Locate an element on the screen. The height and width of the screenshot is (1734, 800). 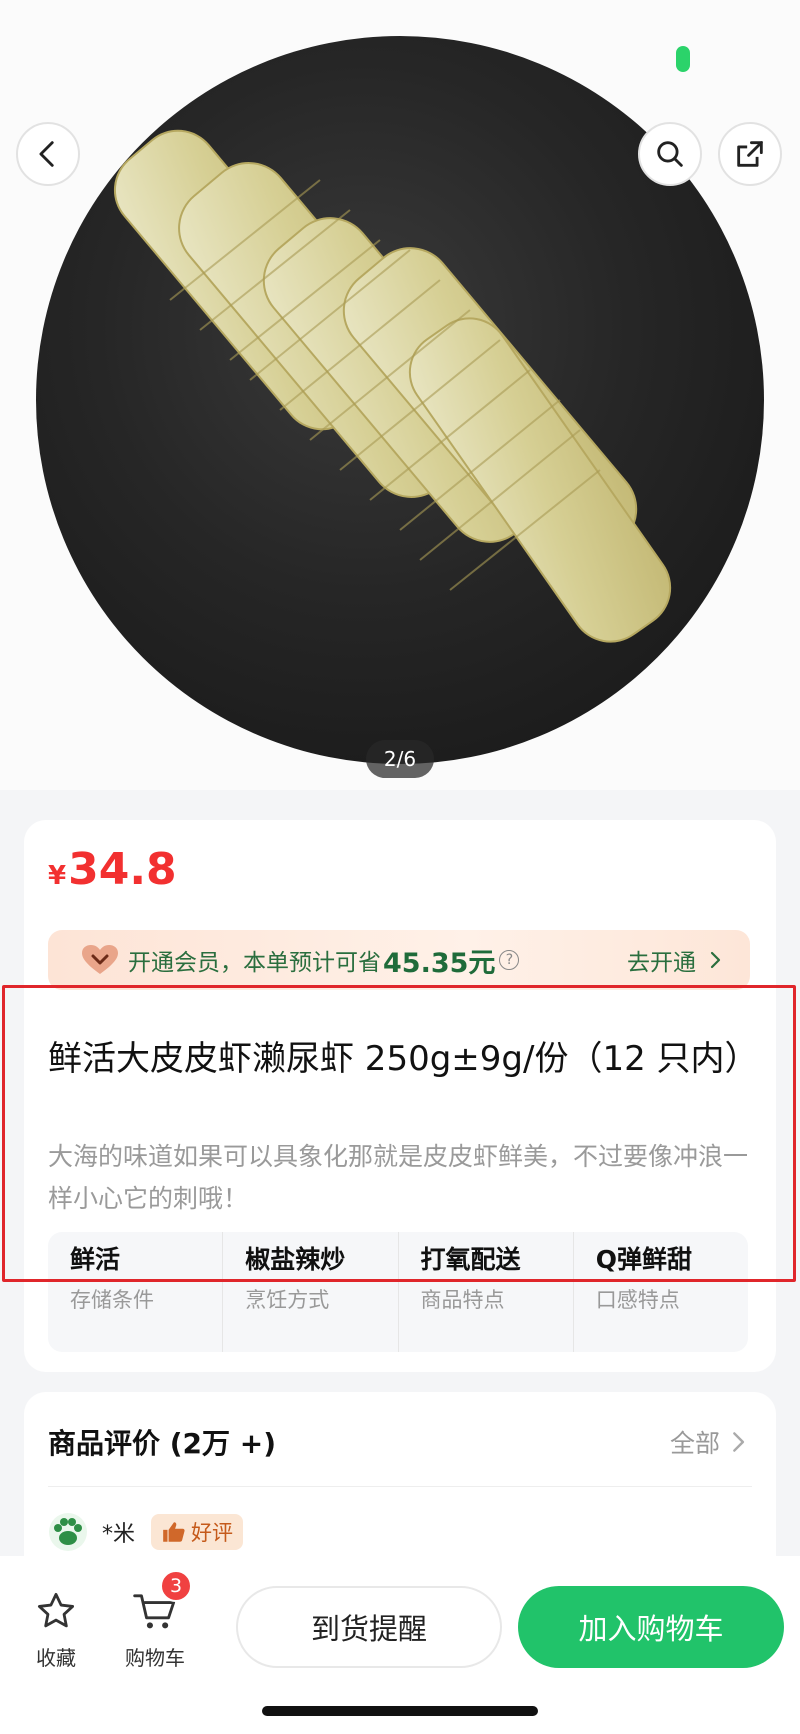
attribute-value: 打氧配送 is located at coordinates (470, 1259).